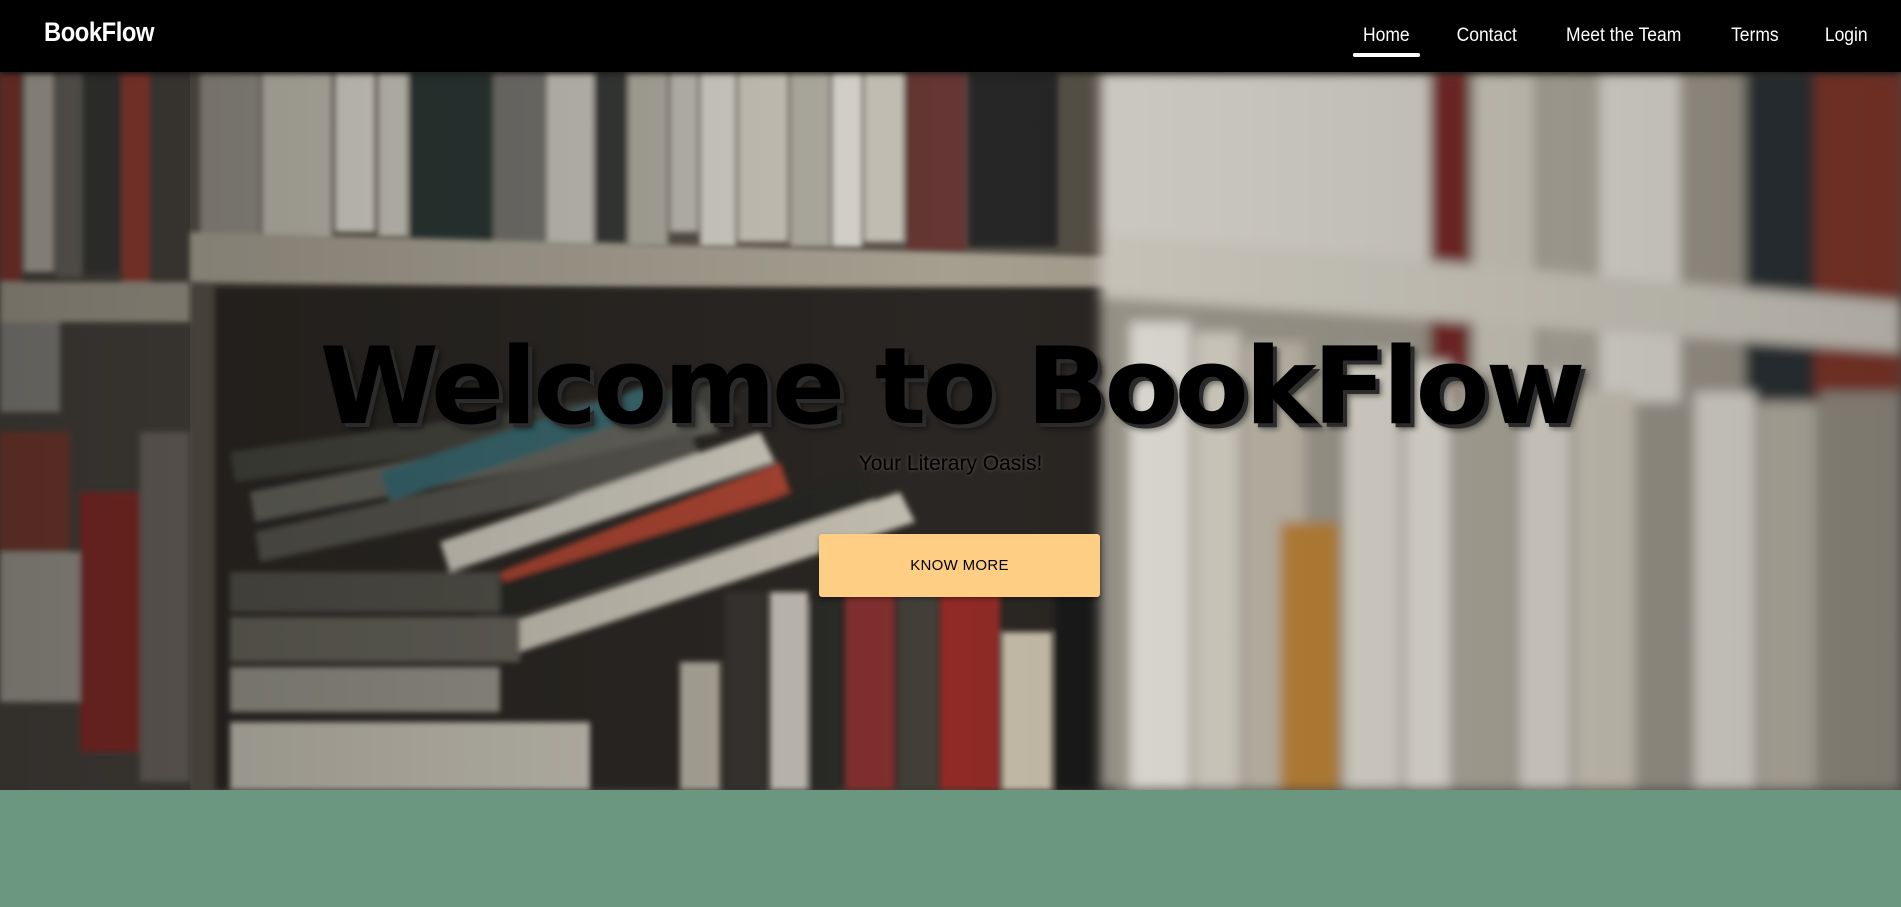 The height and width of the screenshot is (907, 1901). I want to click on nav-link-meet-the-team: Meet the Team, so click(1623, 36).